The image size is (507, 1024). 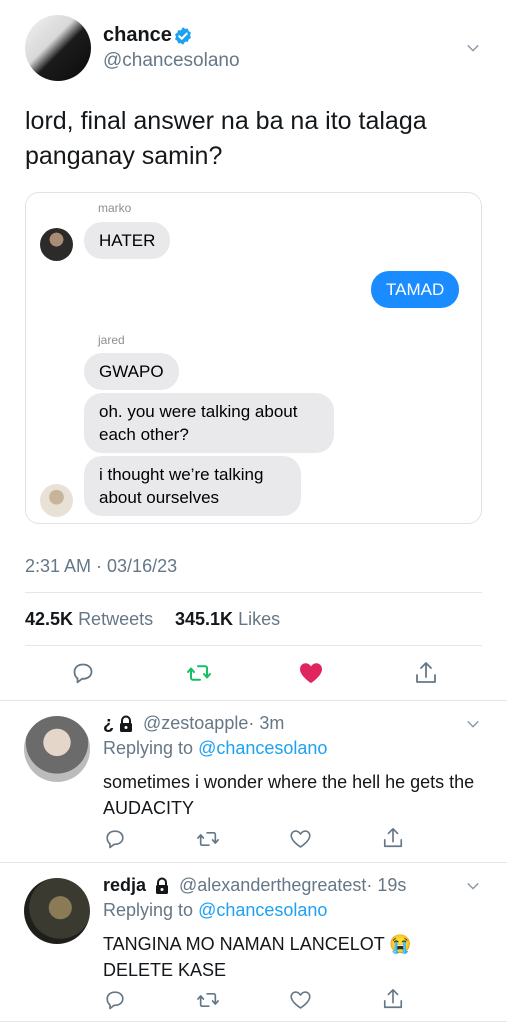 I want to click on retweets-label: Retweets, so click(x=116, y=619).